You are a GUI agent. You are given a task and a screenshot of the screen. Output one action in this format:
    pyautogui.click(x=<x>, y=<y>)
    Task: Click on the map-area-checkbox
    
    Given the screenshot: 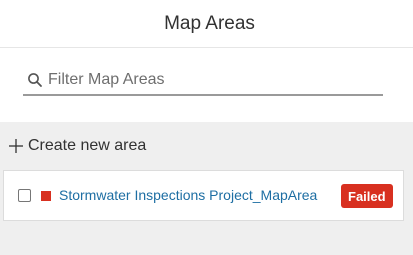 What is the action you would take?
    pyautogui.click(x=24, y=195)
    